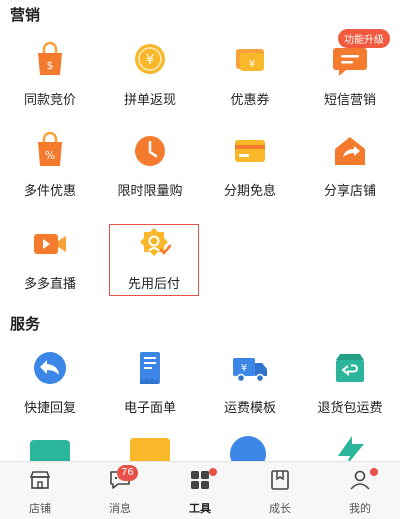 The width and height of the screenshot is (400, 519). Describe the element at coordinates (150, 151) in the screenshot. I see `clock-icon` at that location.